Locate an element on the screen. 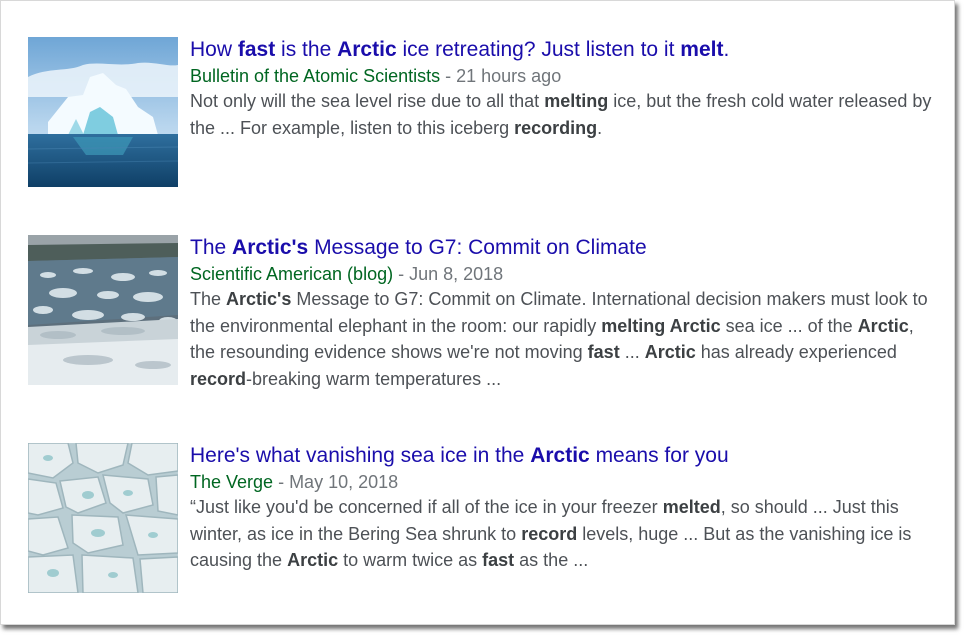 This screenshot has width=965, height=635. text-segment: sea ice ... of the is located at coordinates (789, 325).